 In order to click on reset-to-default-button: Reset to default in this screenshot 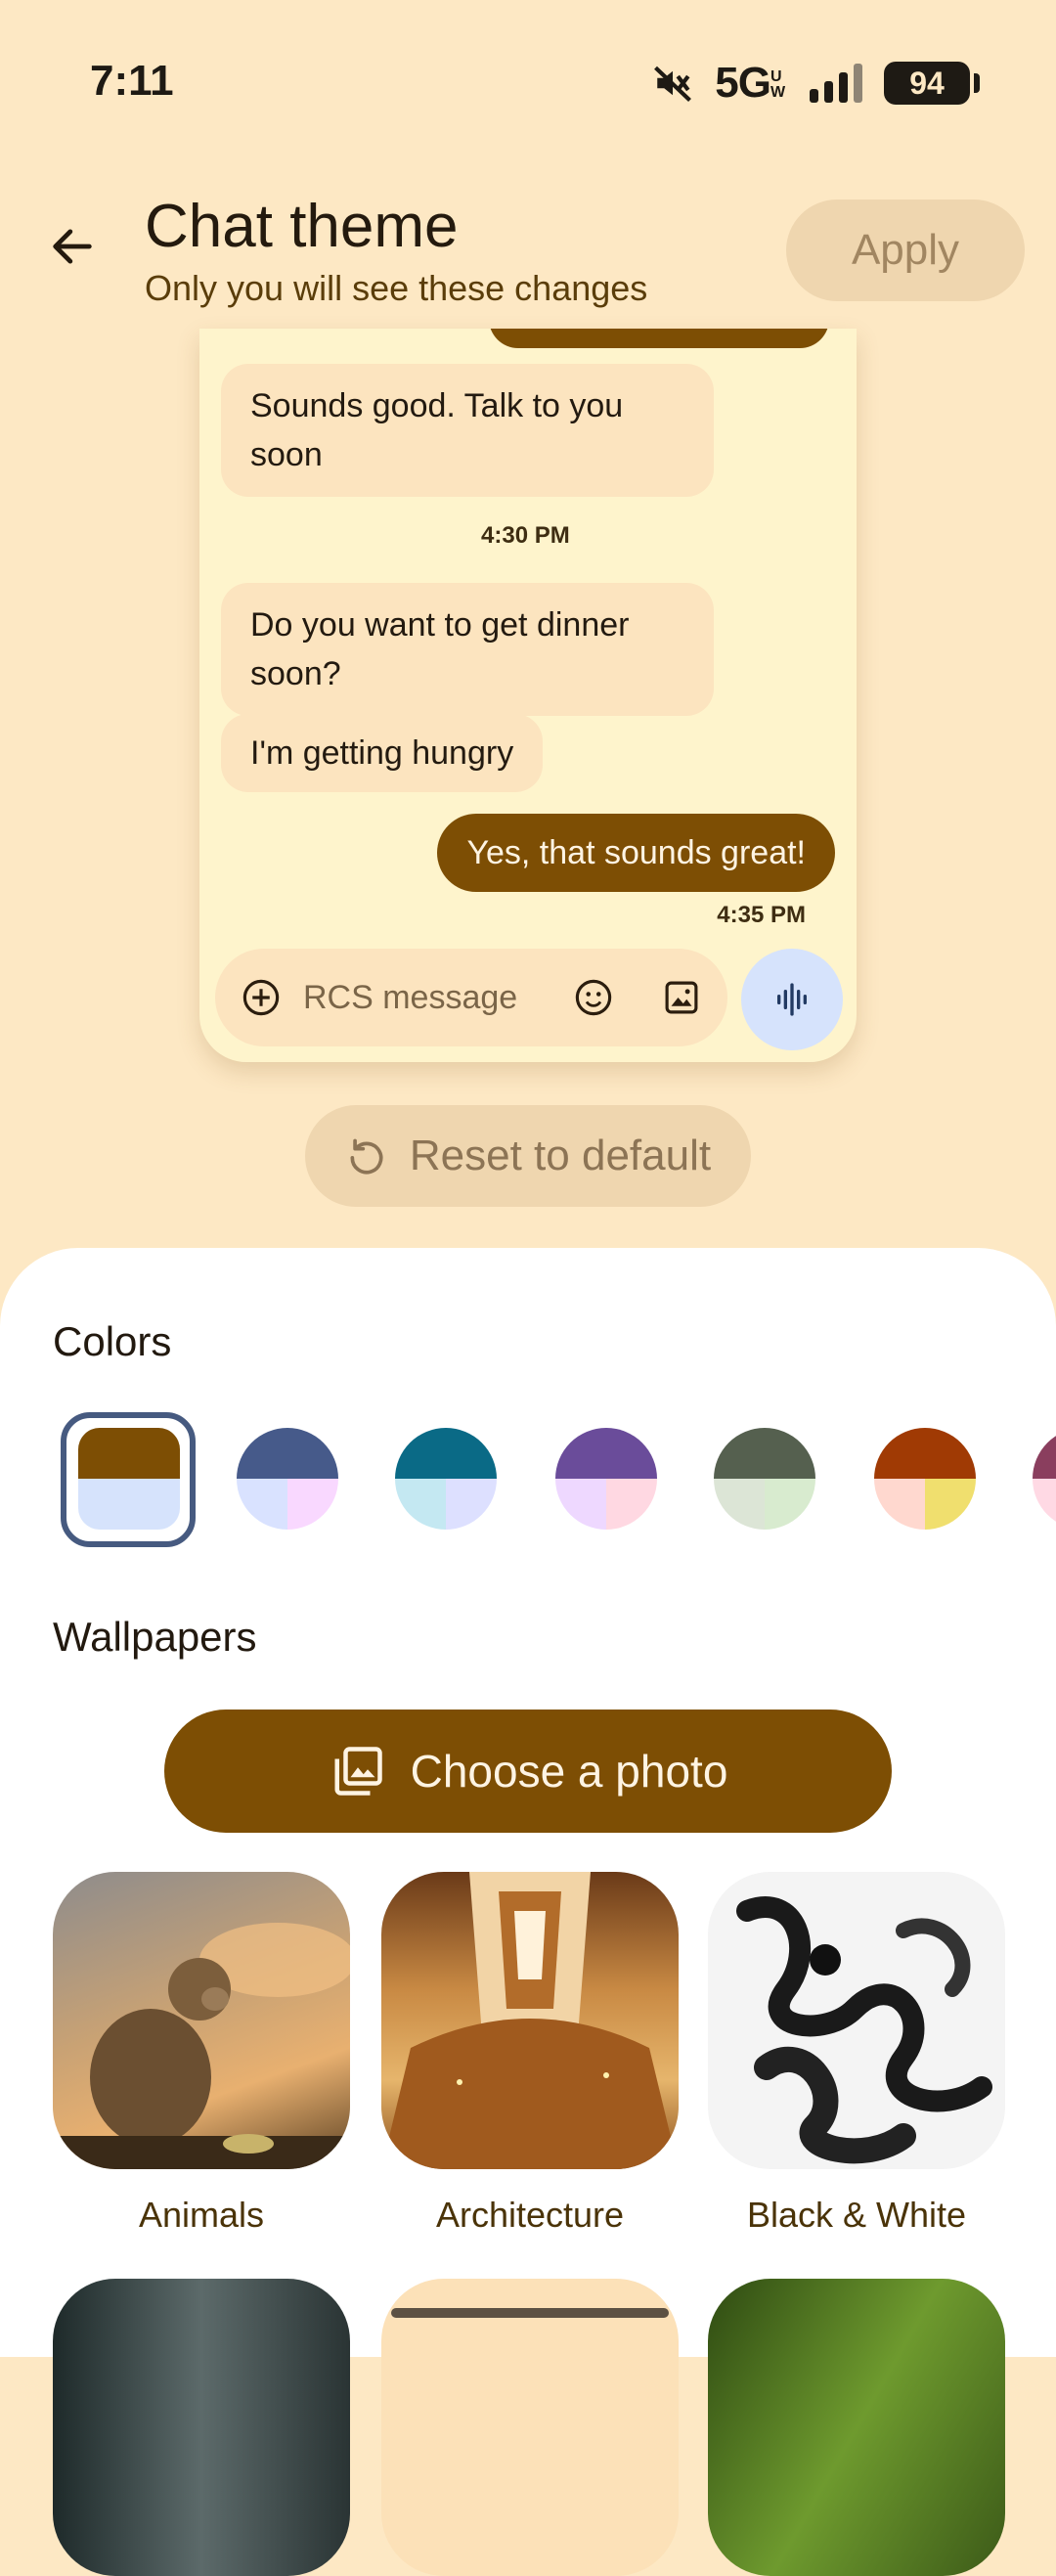, I will do `click(528, 1156)`.